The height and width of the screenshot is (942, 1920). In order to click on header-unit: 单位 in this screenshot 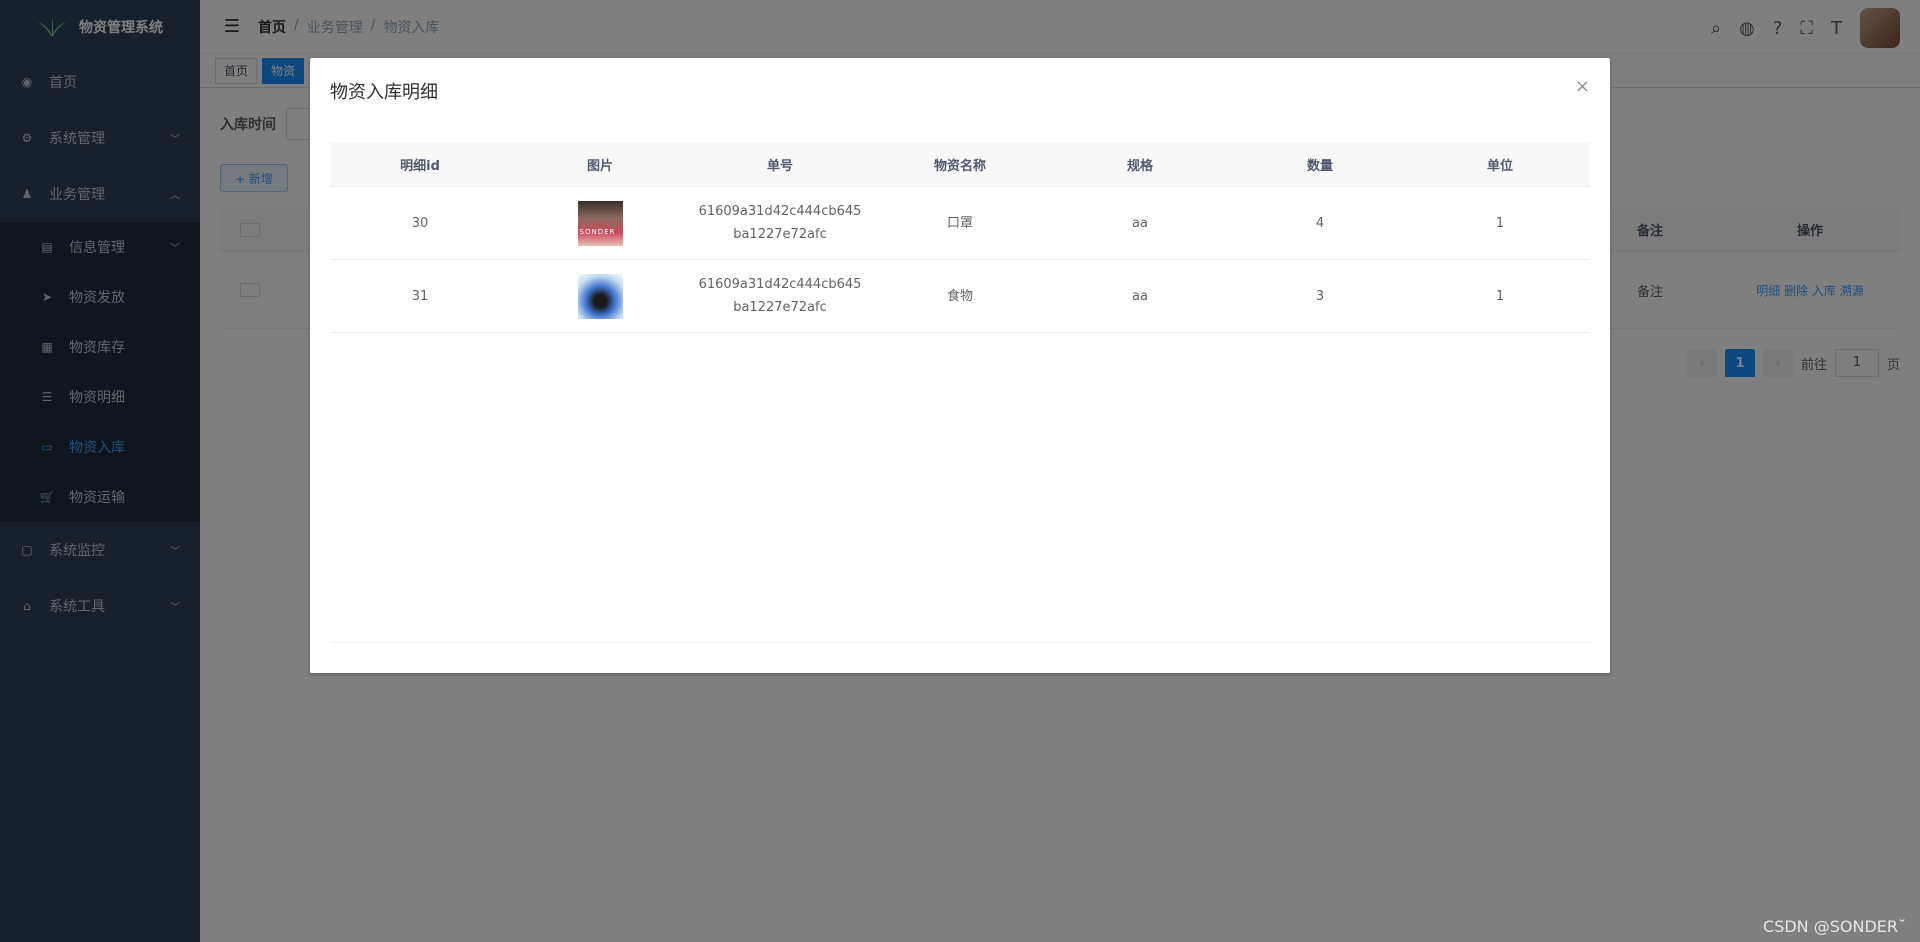, I will do `click(1499, 166)`.